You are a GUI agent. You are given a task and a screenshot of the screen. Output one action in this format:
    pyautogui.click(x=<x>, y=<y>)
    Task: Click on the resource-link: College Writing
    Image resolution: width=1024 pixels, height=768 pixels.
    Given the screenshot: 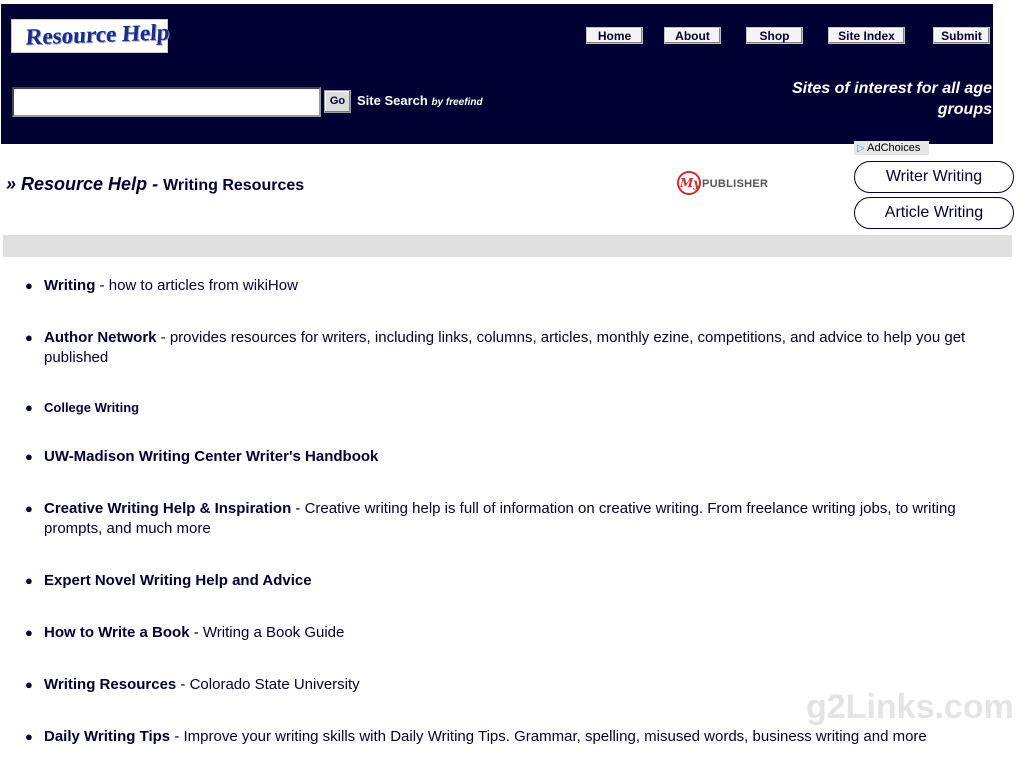 What is the action you would take?
    pyautogui.click(x=91, y=407)
    